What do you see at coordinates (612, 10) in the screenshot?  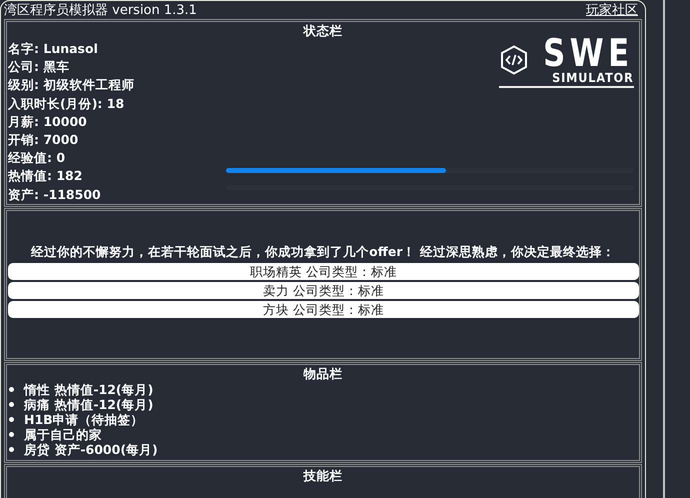 I see `community-link: 玩家社区` at bounding box center [612, 10].